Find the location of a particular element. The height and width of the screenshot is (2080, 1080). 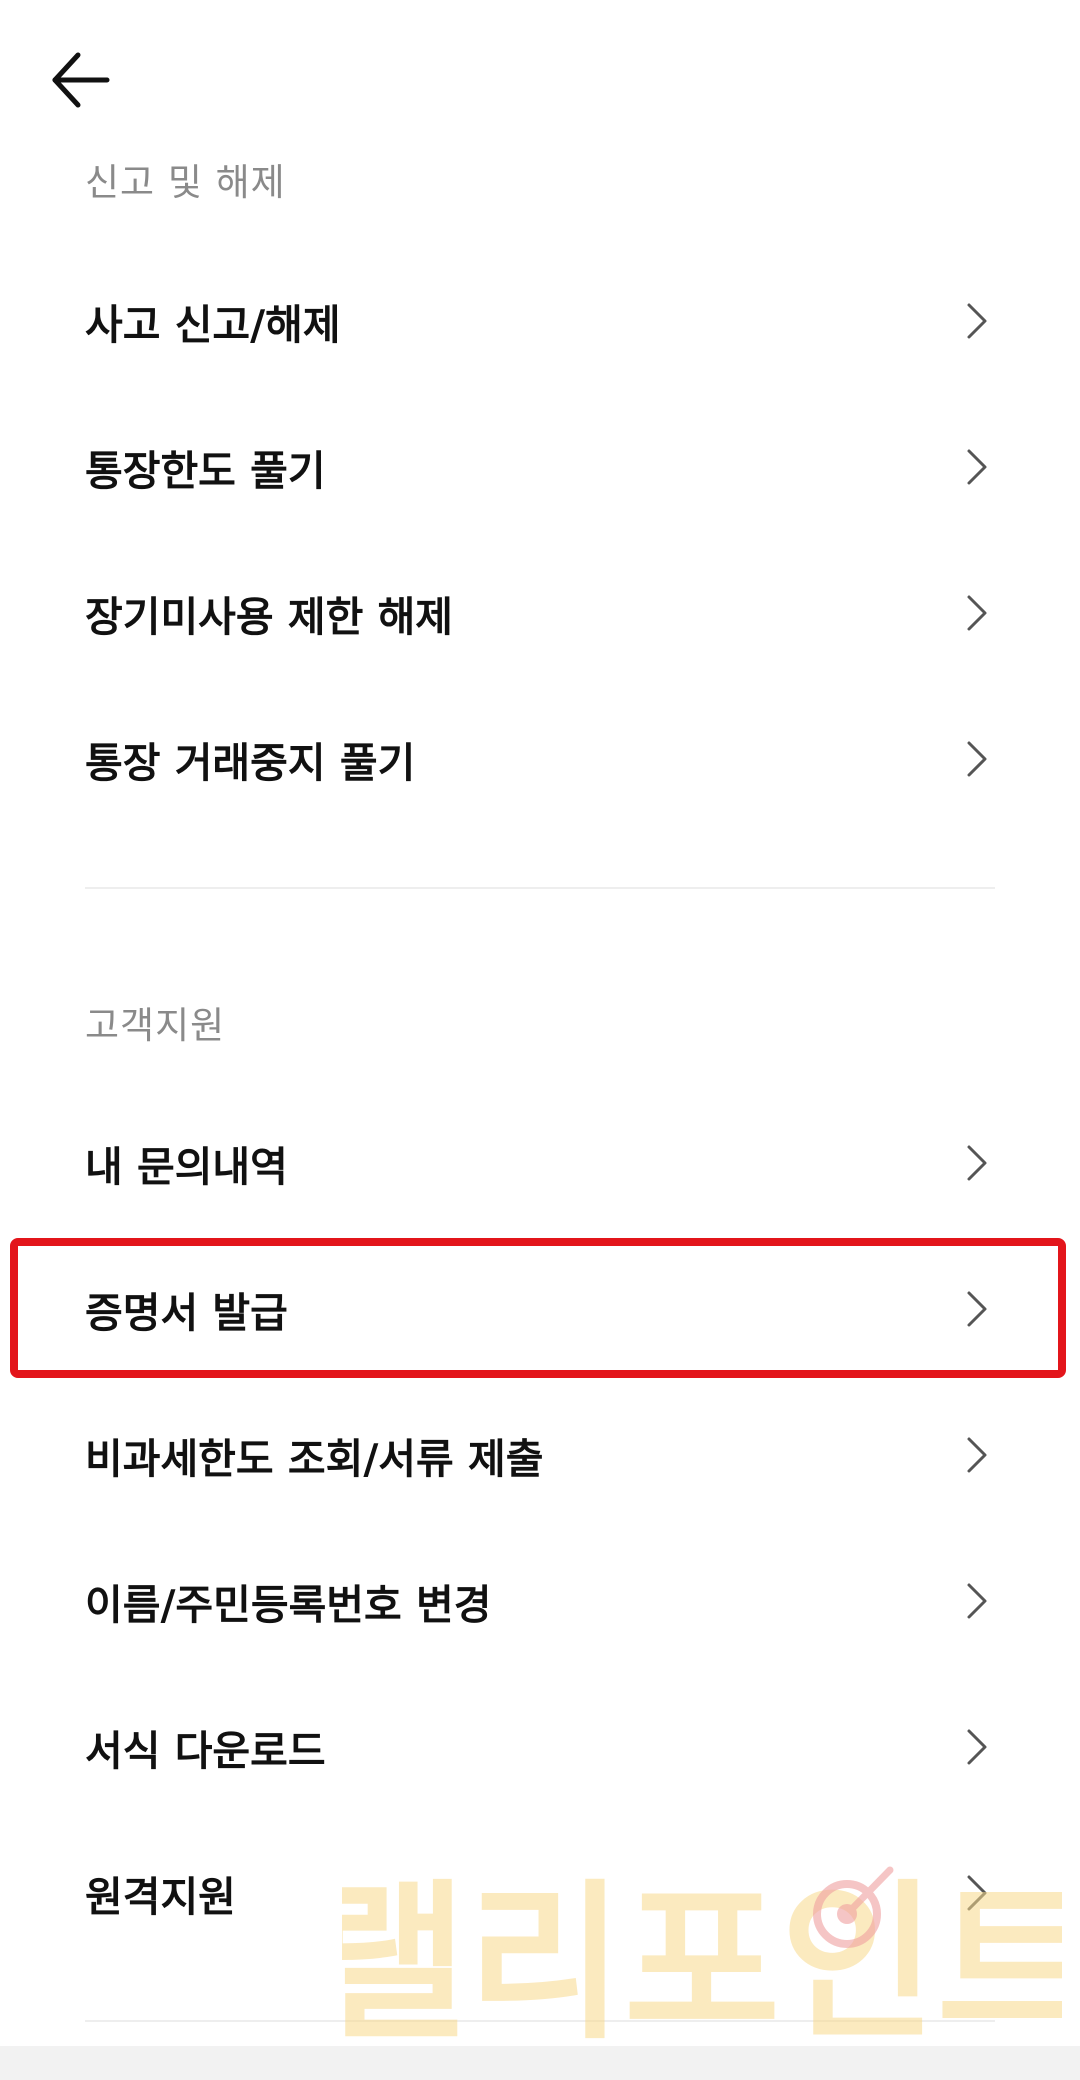

menu-item-label: 사고 신고/해제 is located at coordinates (213, 325).